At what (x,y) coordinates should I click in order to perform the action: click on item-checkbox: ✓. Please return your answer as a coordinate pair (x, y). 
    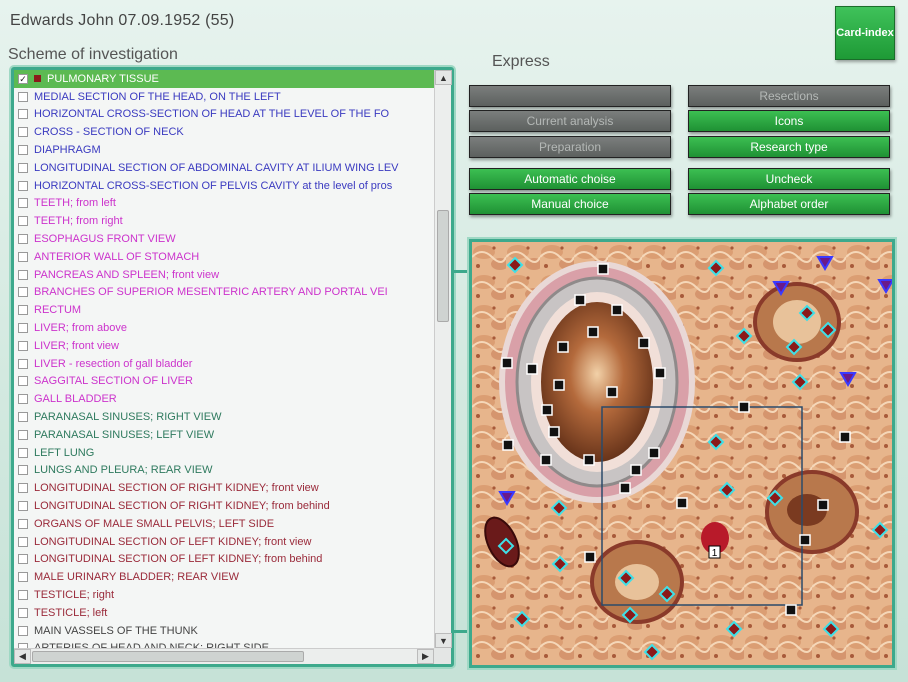
    Looking at the image, I should click on (23, 78).